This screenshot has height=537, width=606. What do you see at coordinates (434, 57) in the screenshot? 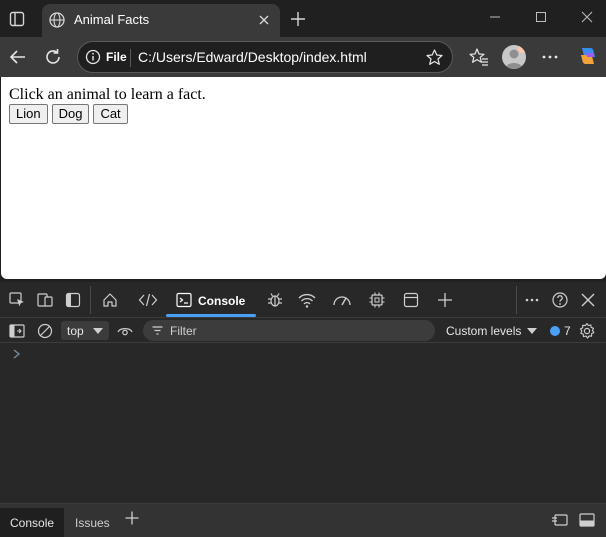
I see `favorite-star-icon` at bounding box center [434, 57].